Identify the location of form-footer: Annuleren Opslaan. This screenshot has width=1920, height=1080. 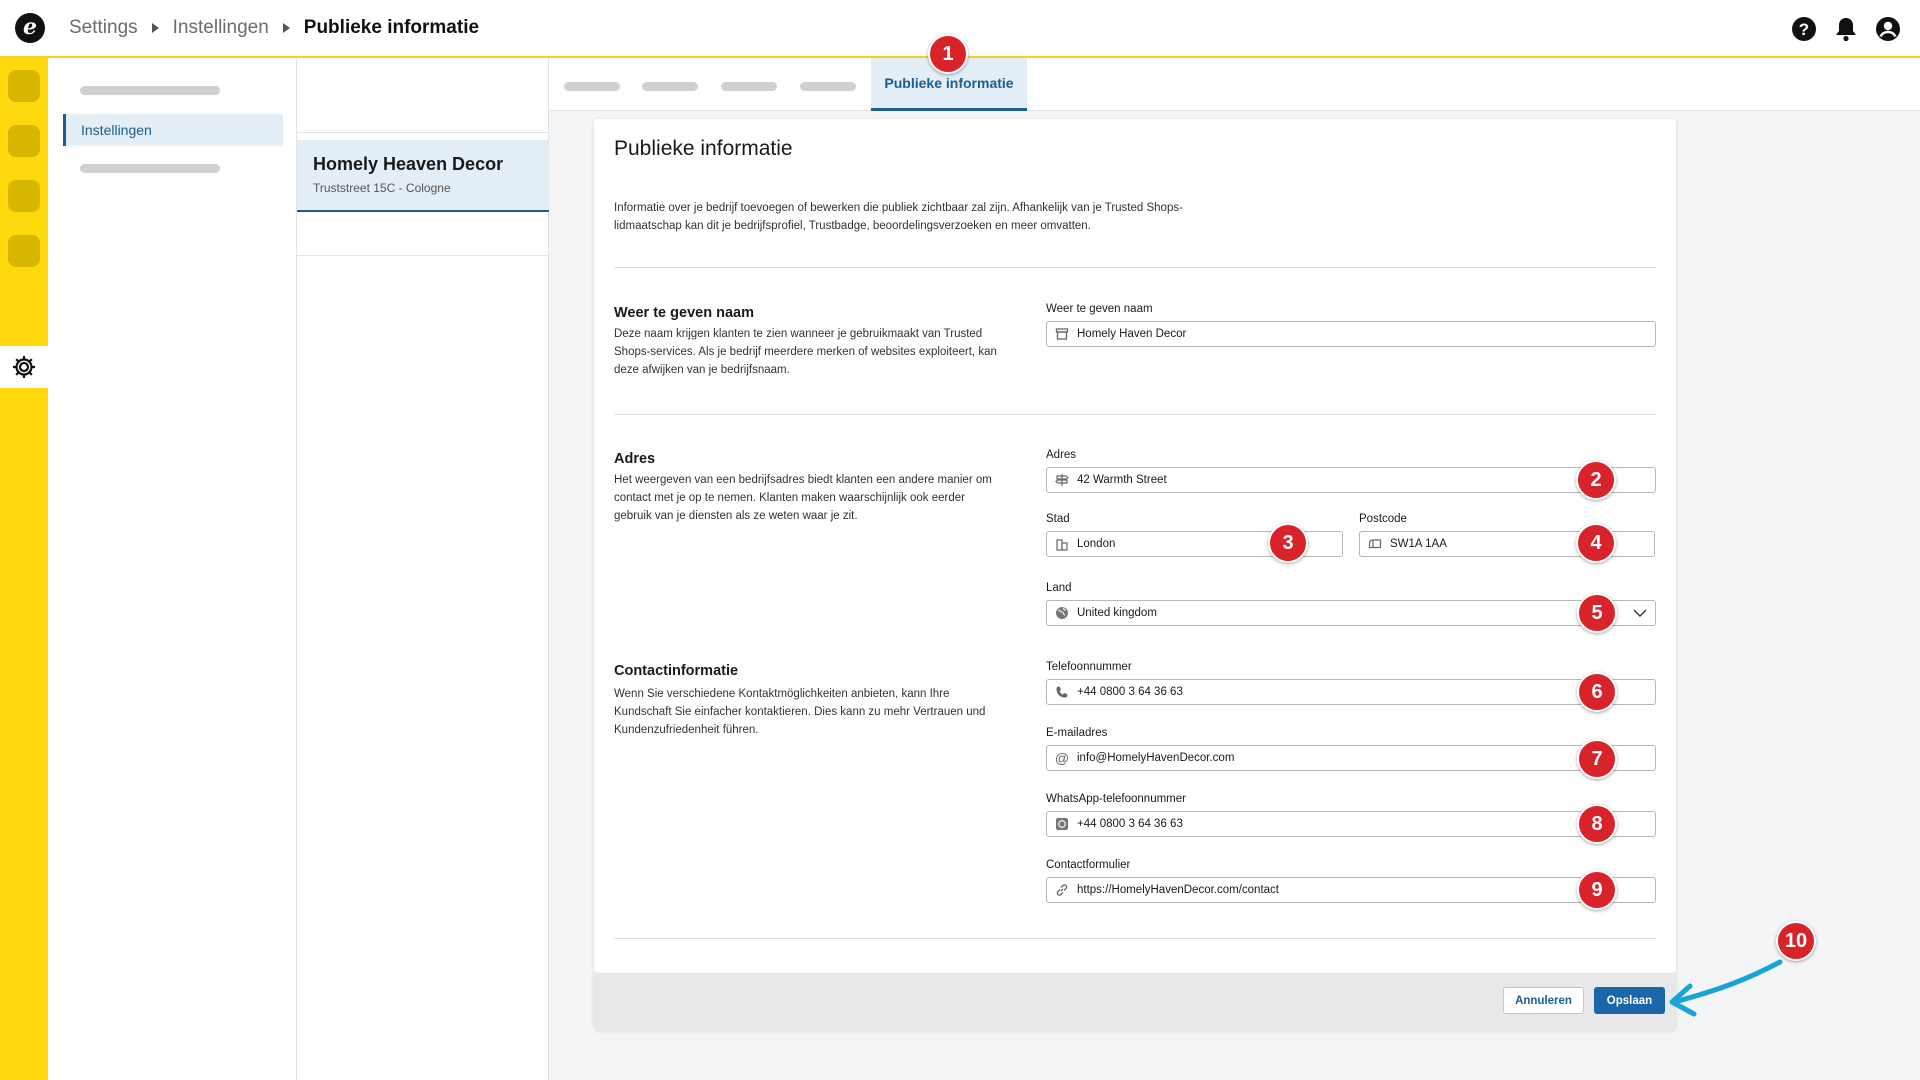
(1135, 1001).